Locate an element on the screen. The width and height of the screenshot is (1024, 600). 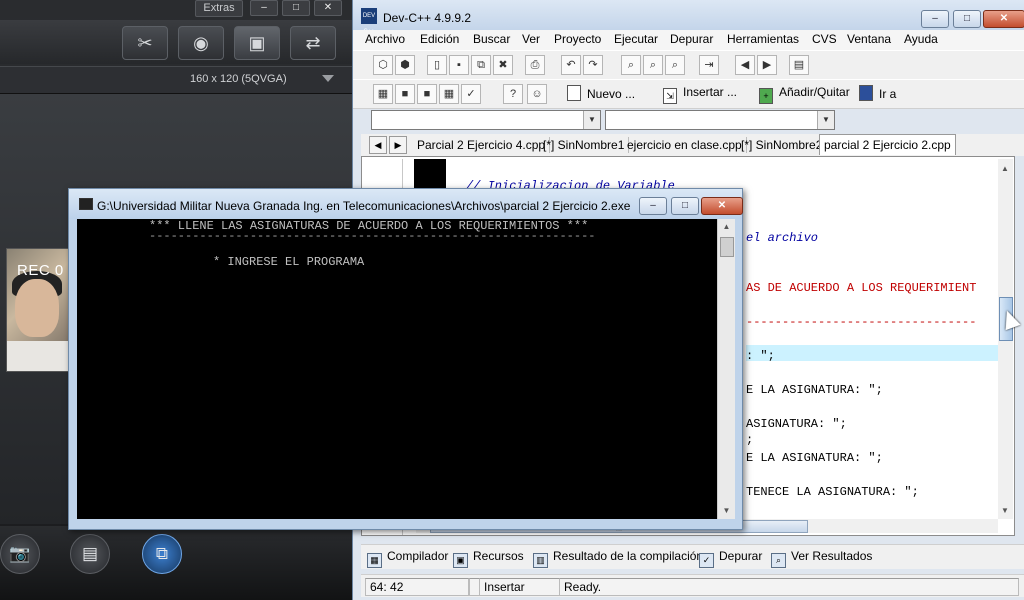
code-comment-line: el archivo is located at coordinates (782, 238).